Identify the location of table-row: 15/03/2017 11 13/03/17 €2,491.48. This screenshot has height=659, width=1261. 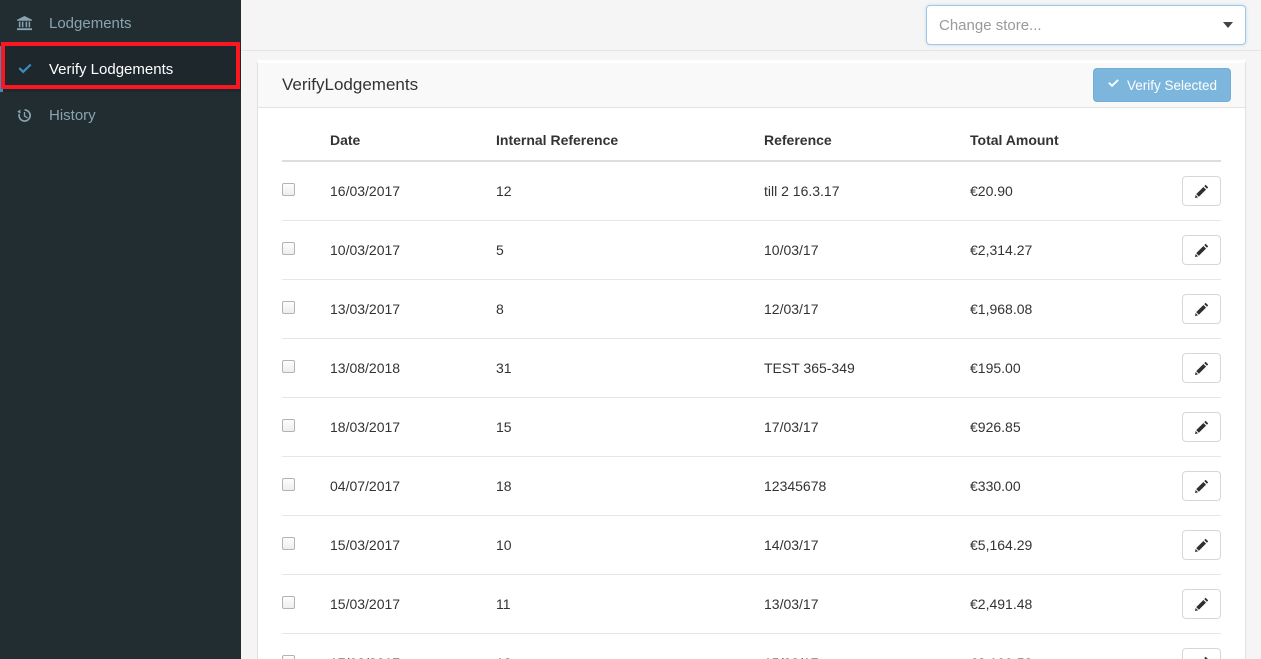
(751, 604).